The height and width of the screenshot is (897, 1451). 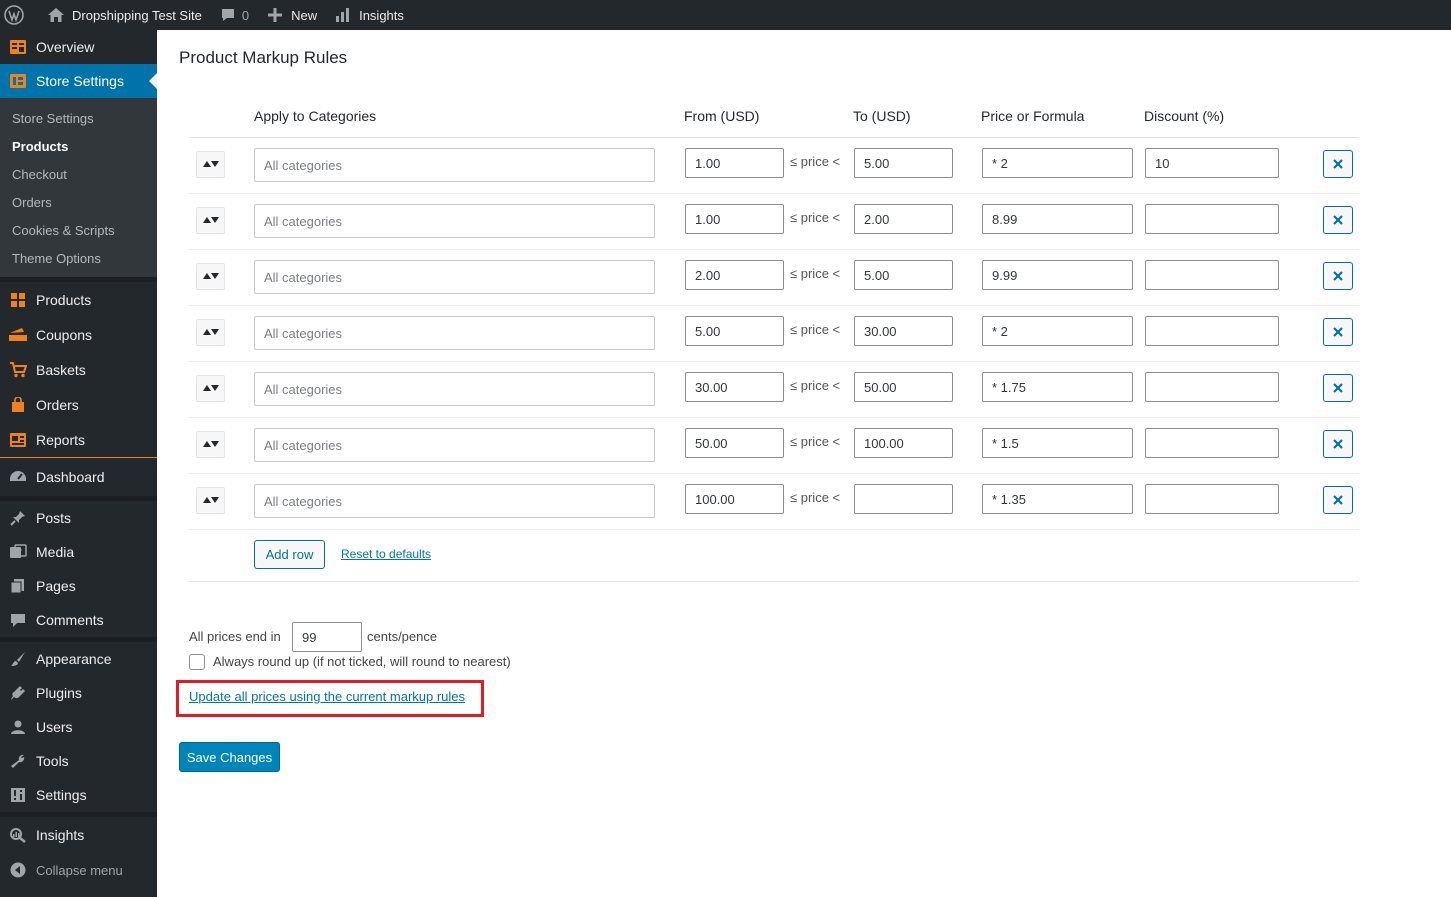 What do you see at coordinates (368, 15) in the screenshot?
I see `insights-bar-link: Insights` at bounding box center [368, 15].